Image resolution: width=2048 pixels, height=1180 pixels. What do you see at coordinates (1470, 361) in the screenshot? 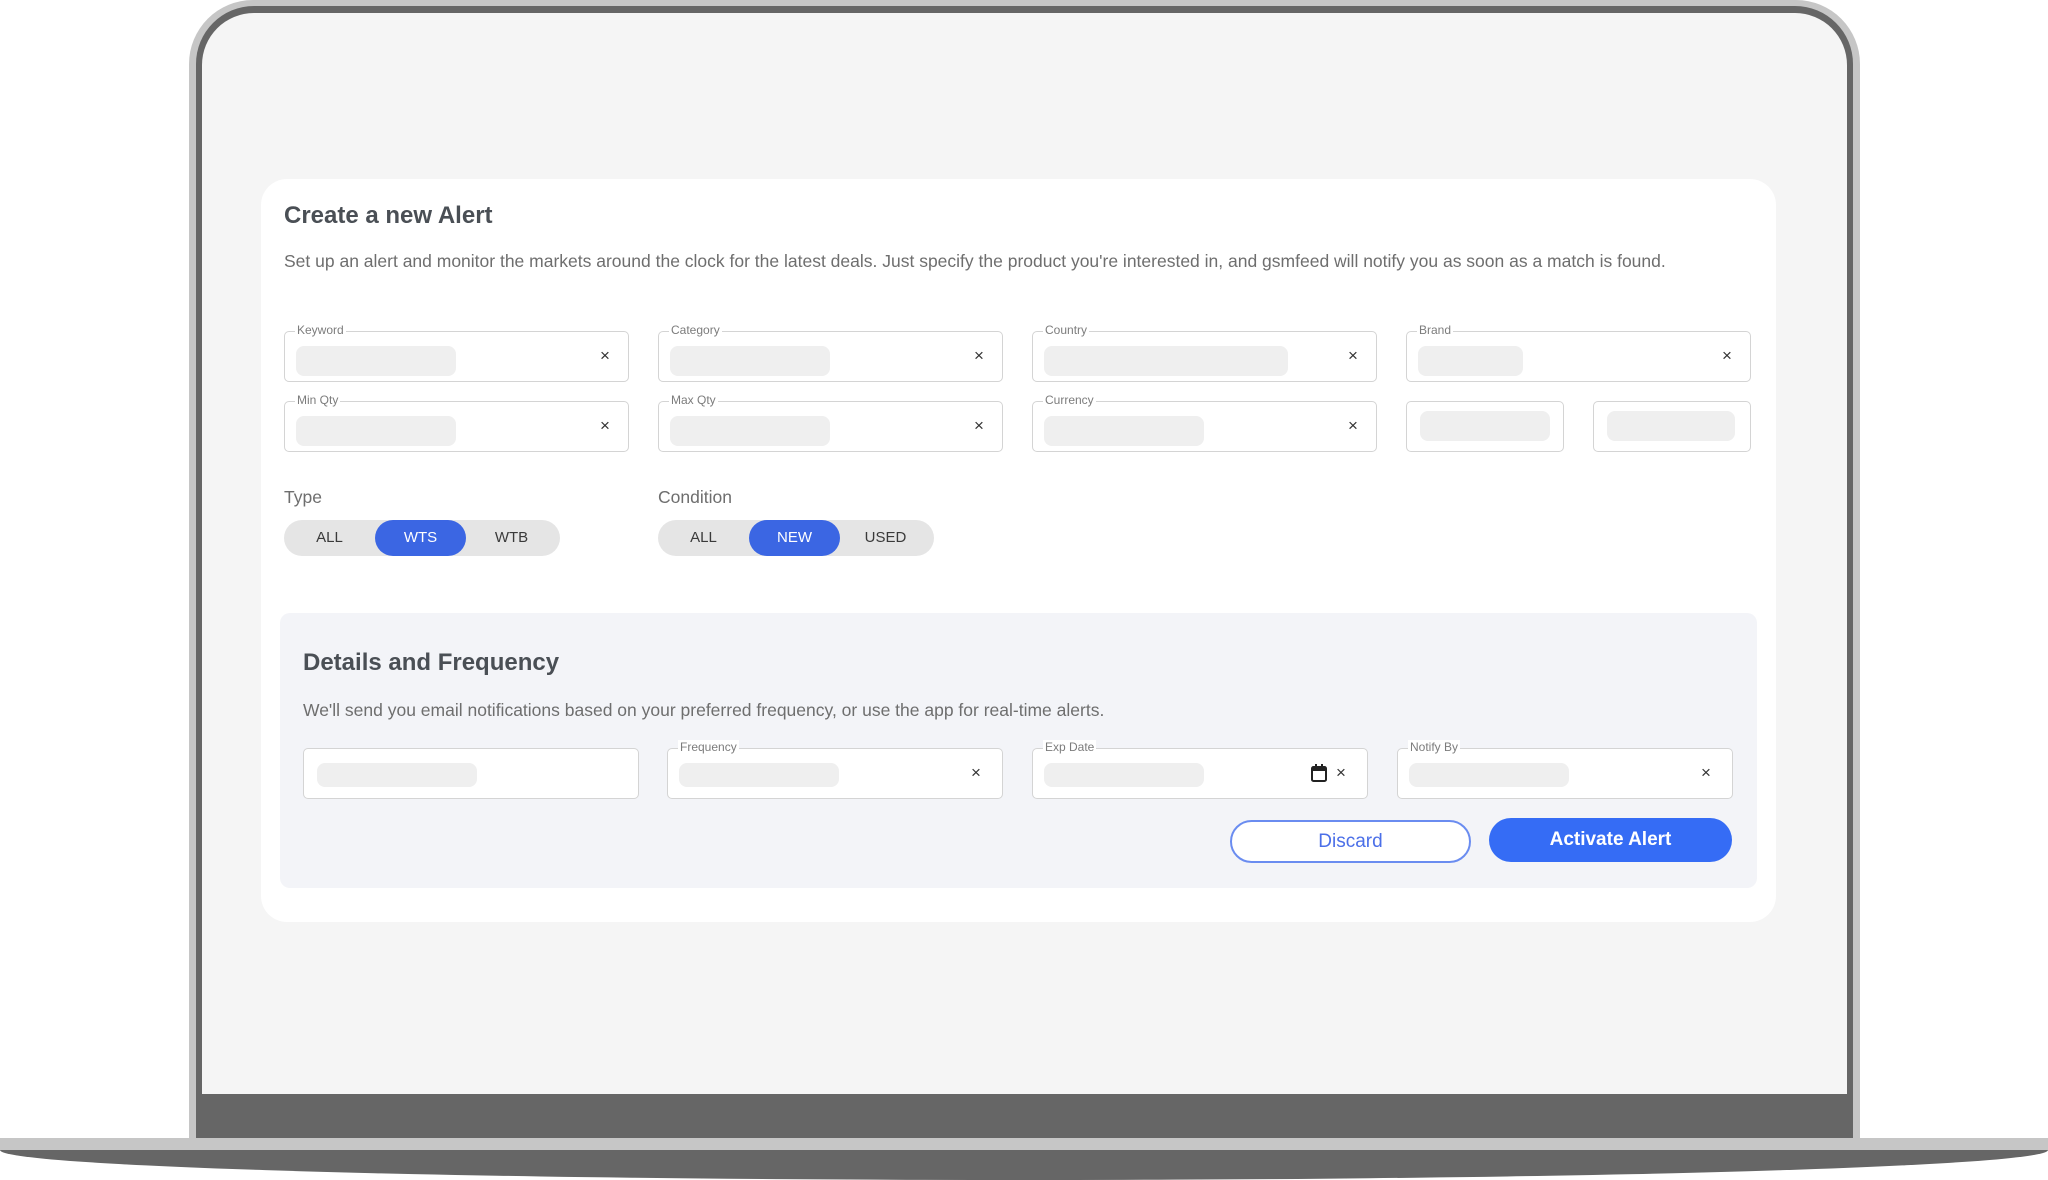
I see `brand-input` at bounding box center [1470, 361].